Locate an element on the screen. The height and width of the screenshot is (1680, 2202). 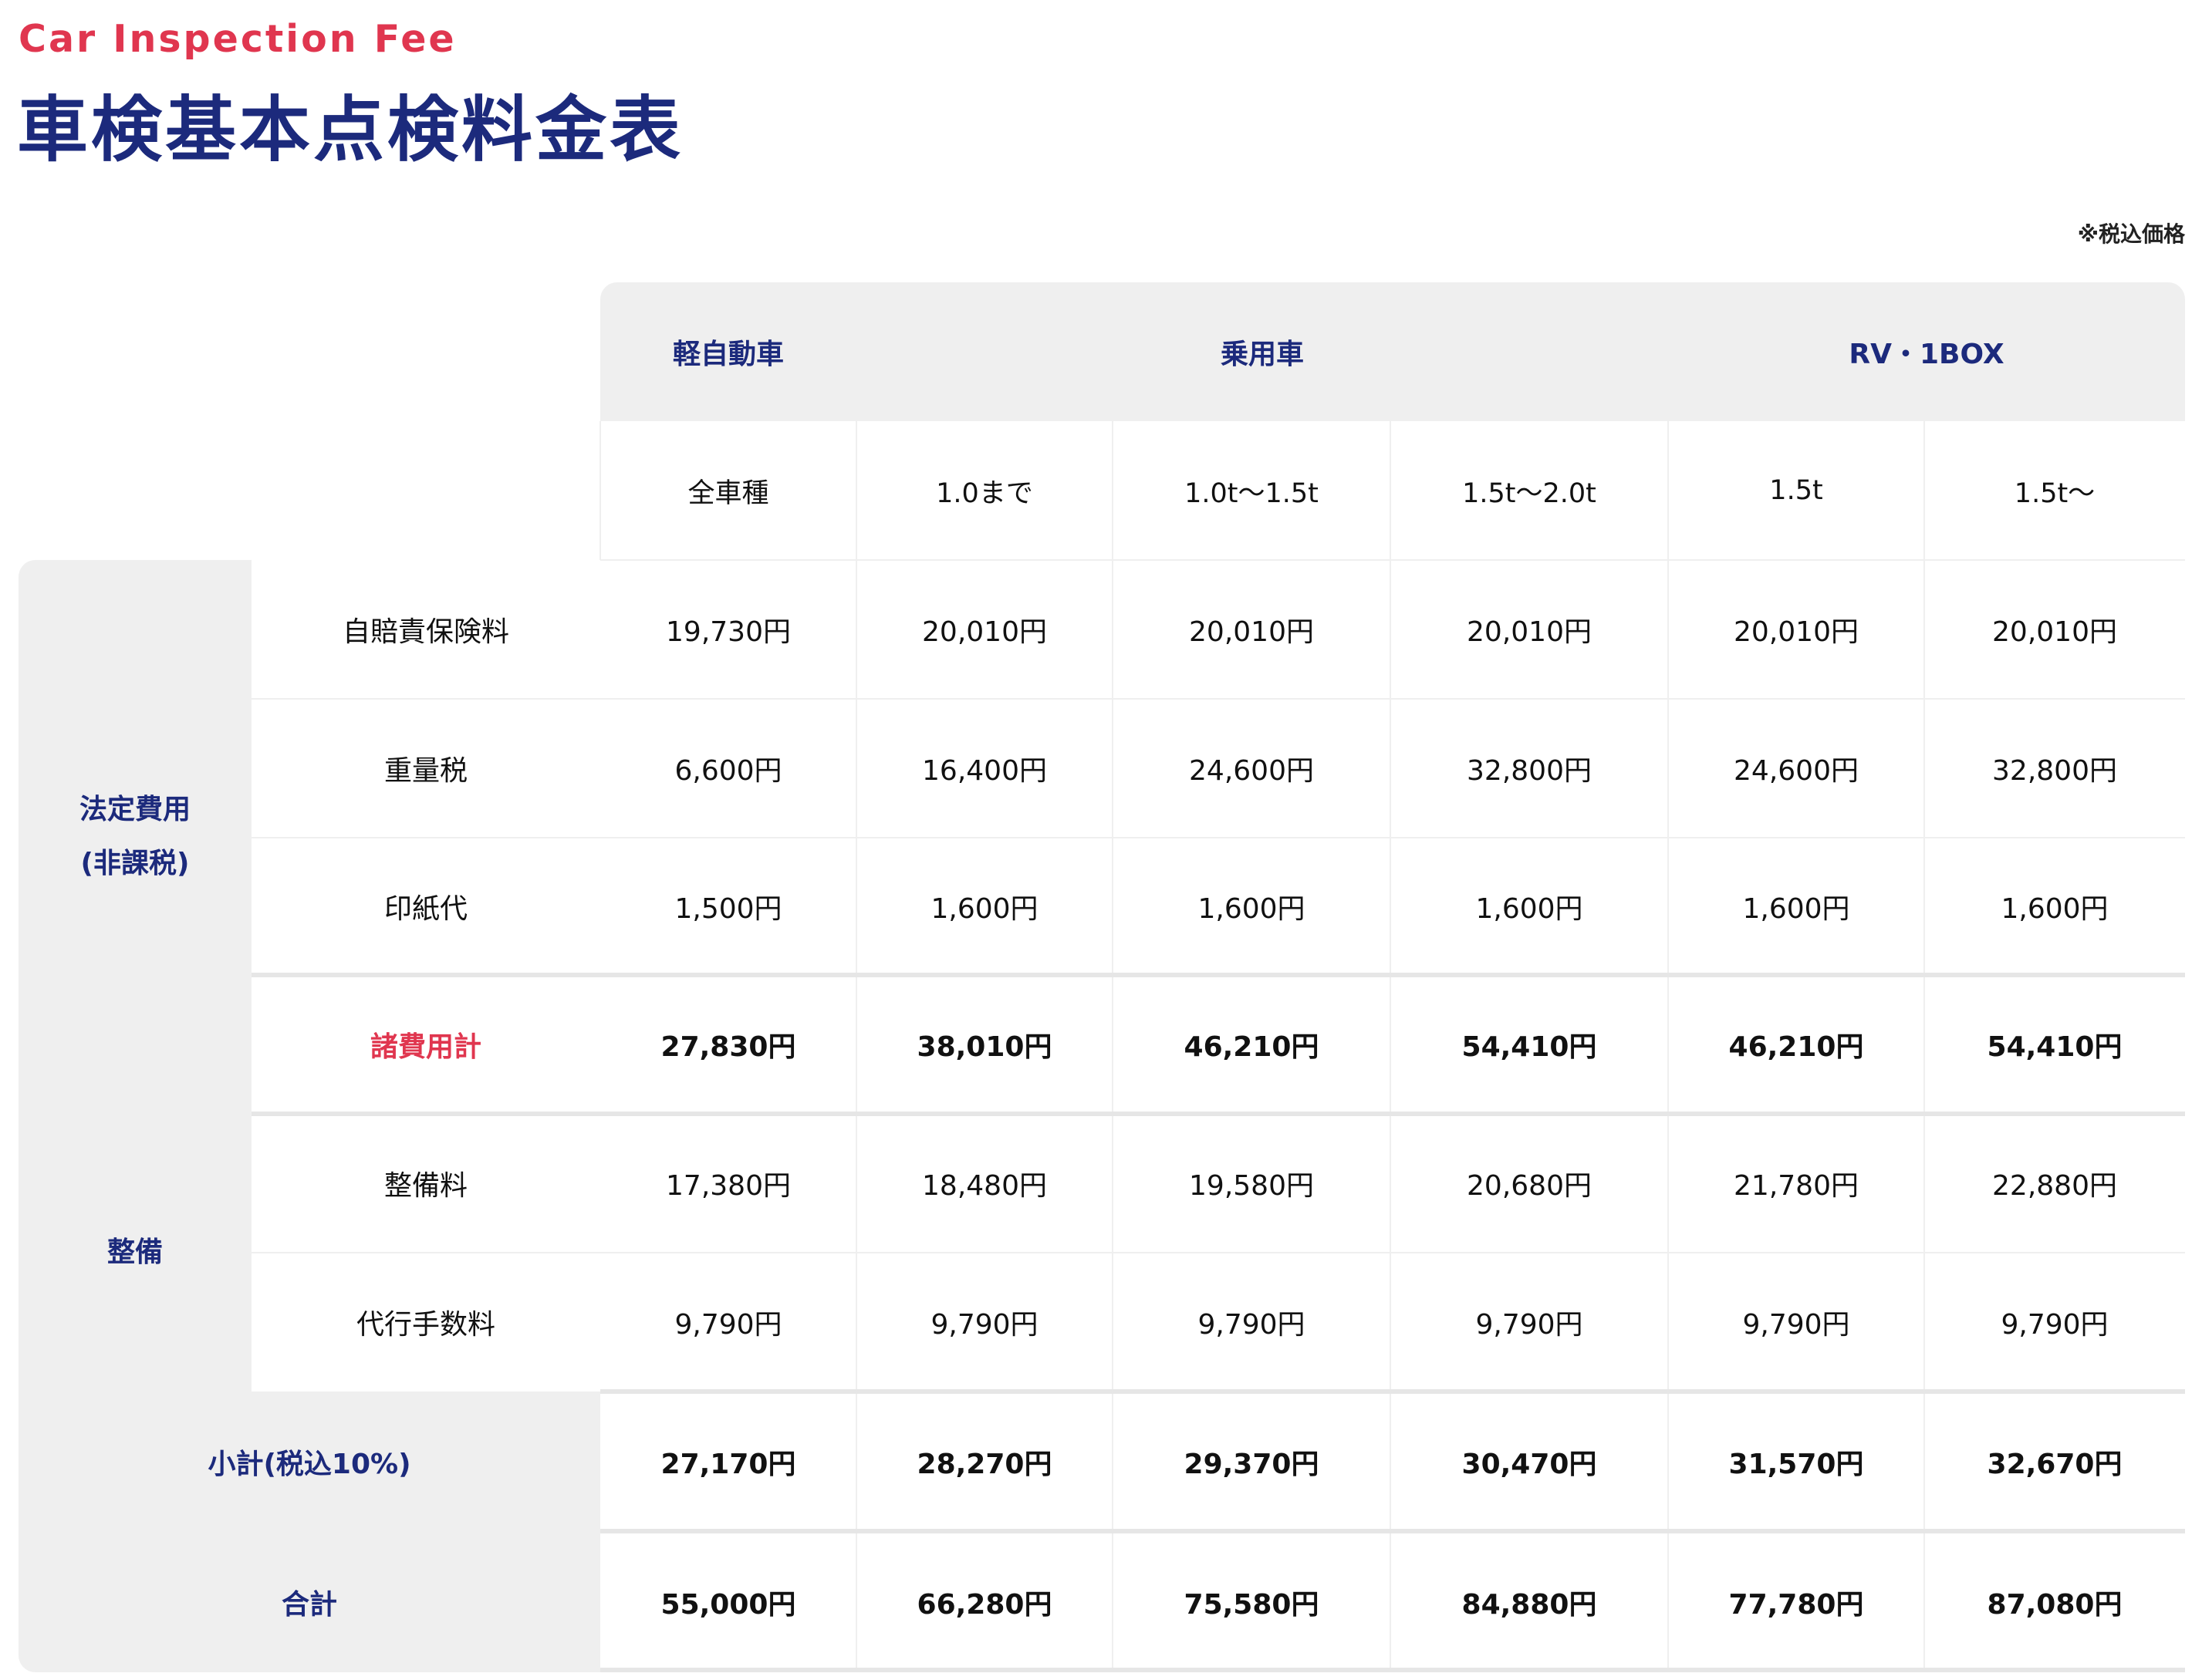
table-cell: 18,480円 is located at coordinates (984, 1186).